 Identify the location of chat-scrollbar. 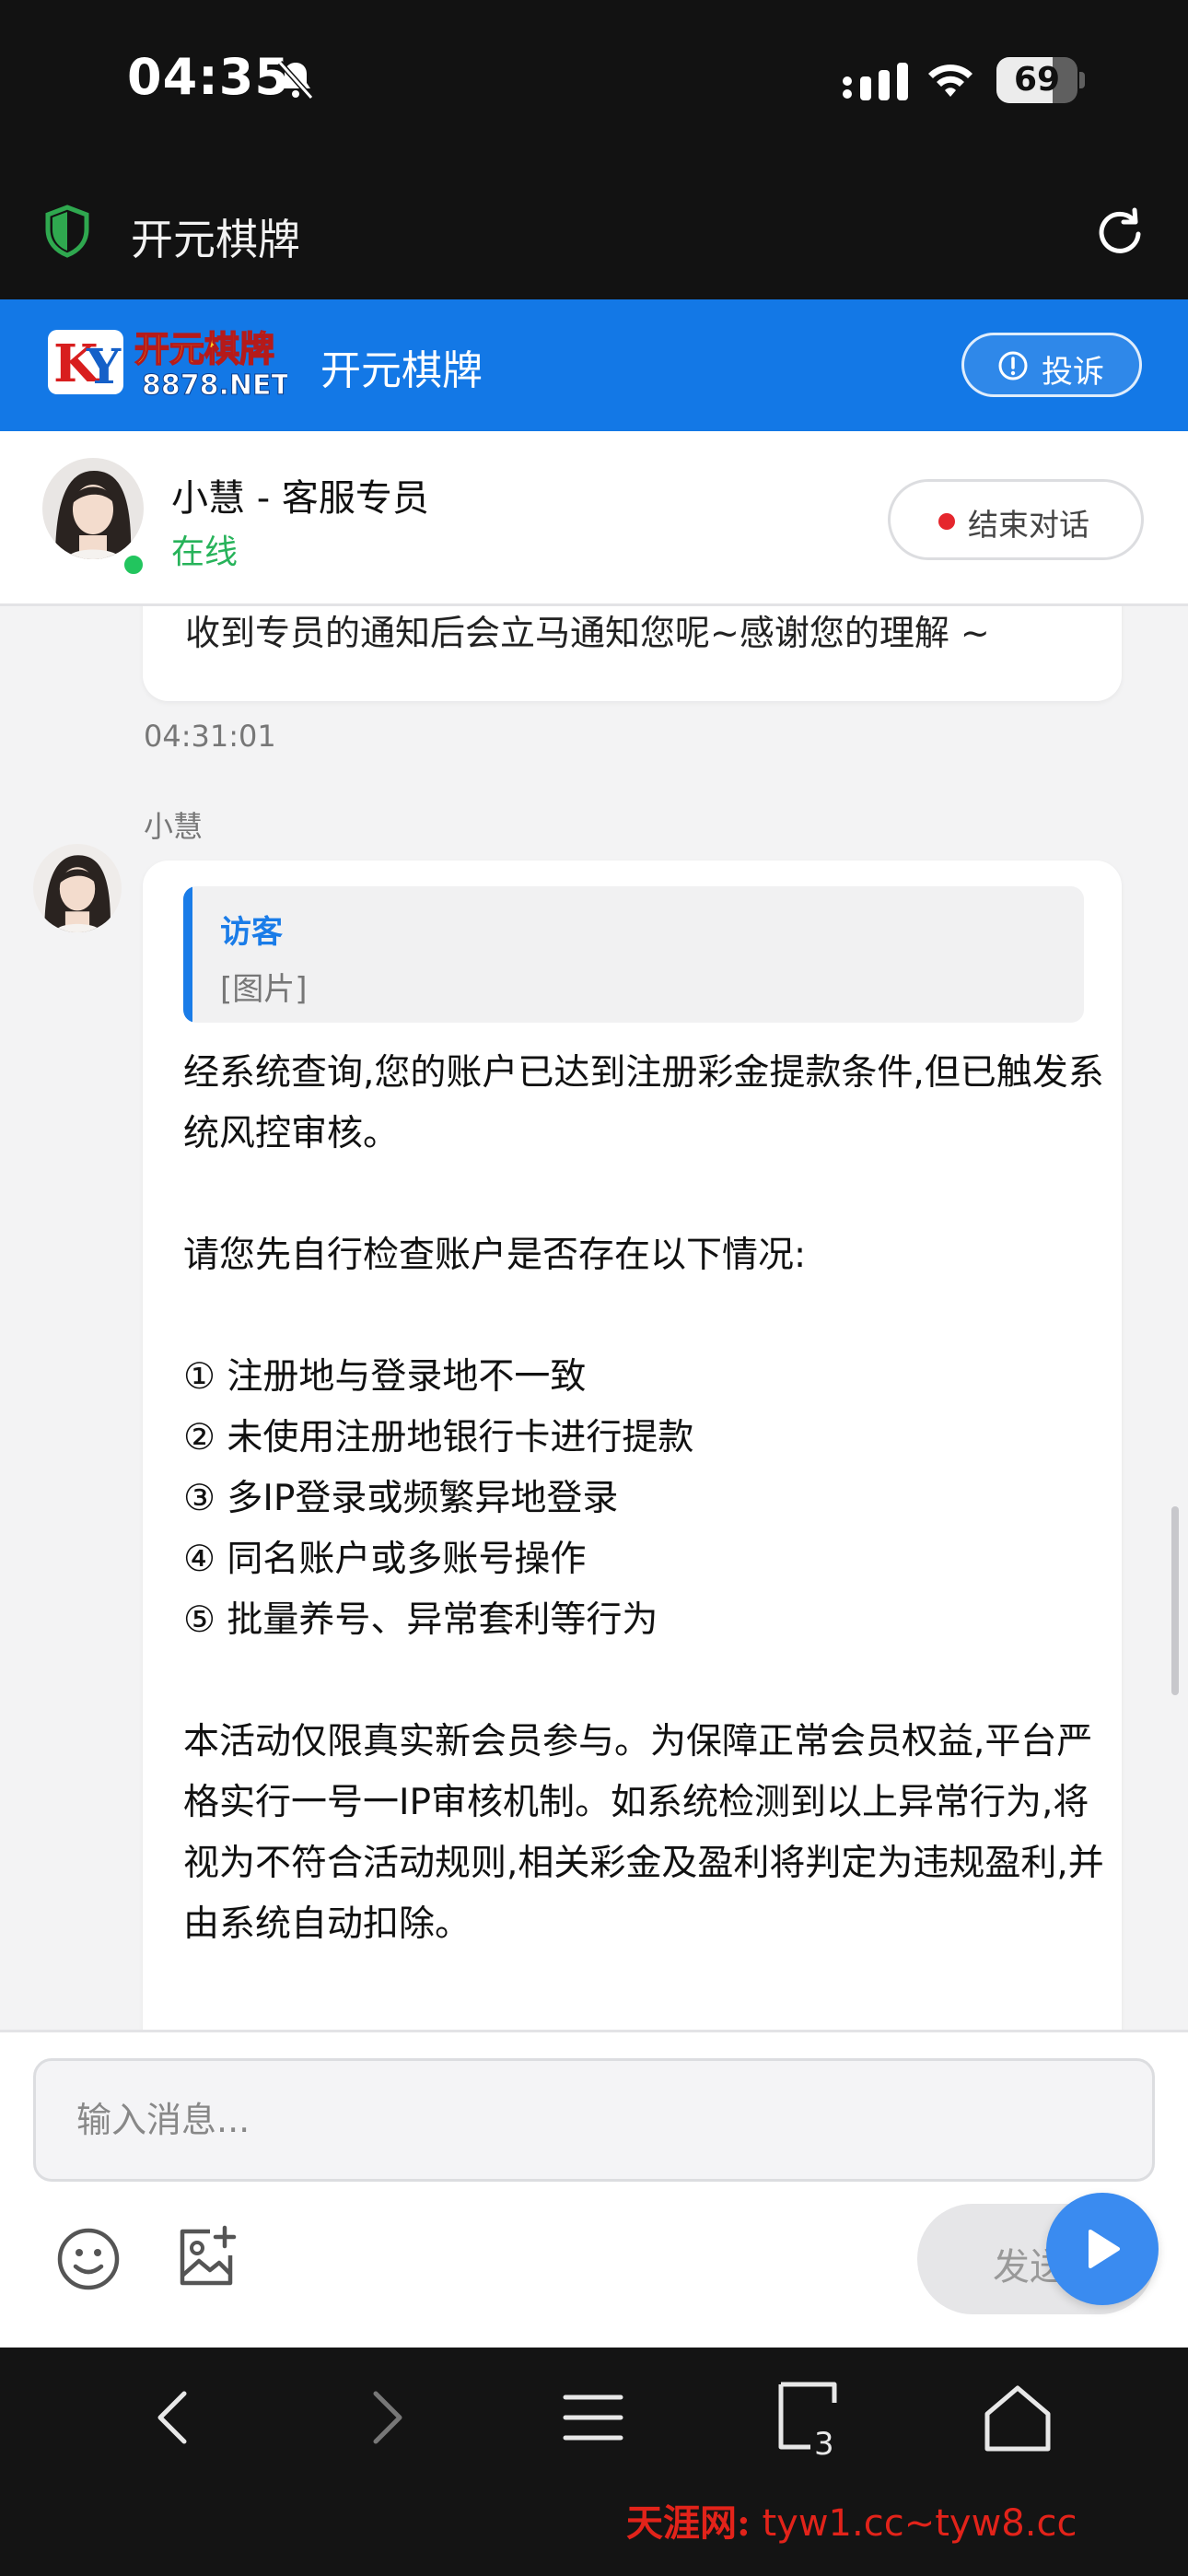
(1175, 1600).